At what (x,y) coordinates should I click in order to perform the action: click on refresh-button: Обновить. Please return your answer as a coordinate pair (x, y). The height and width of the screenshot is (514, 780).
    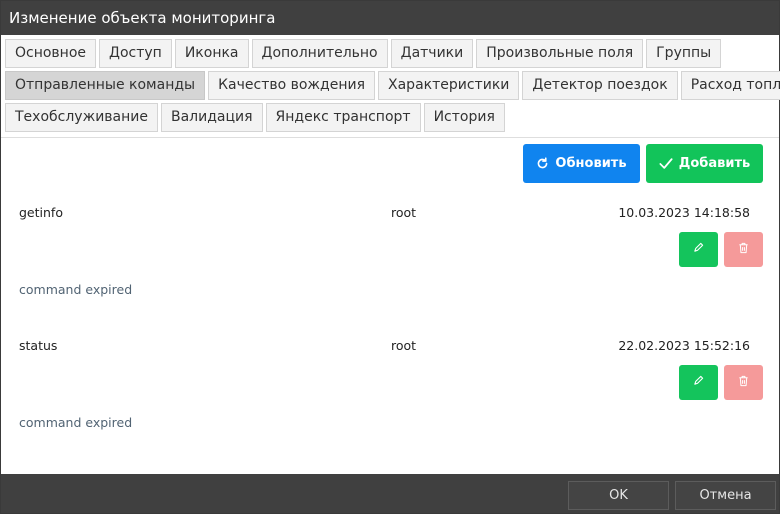
    Looking at the image, I should click on (581, 163).